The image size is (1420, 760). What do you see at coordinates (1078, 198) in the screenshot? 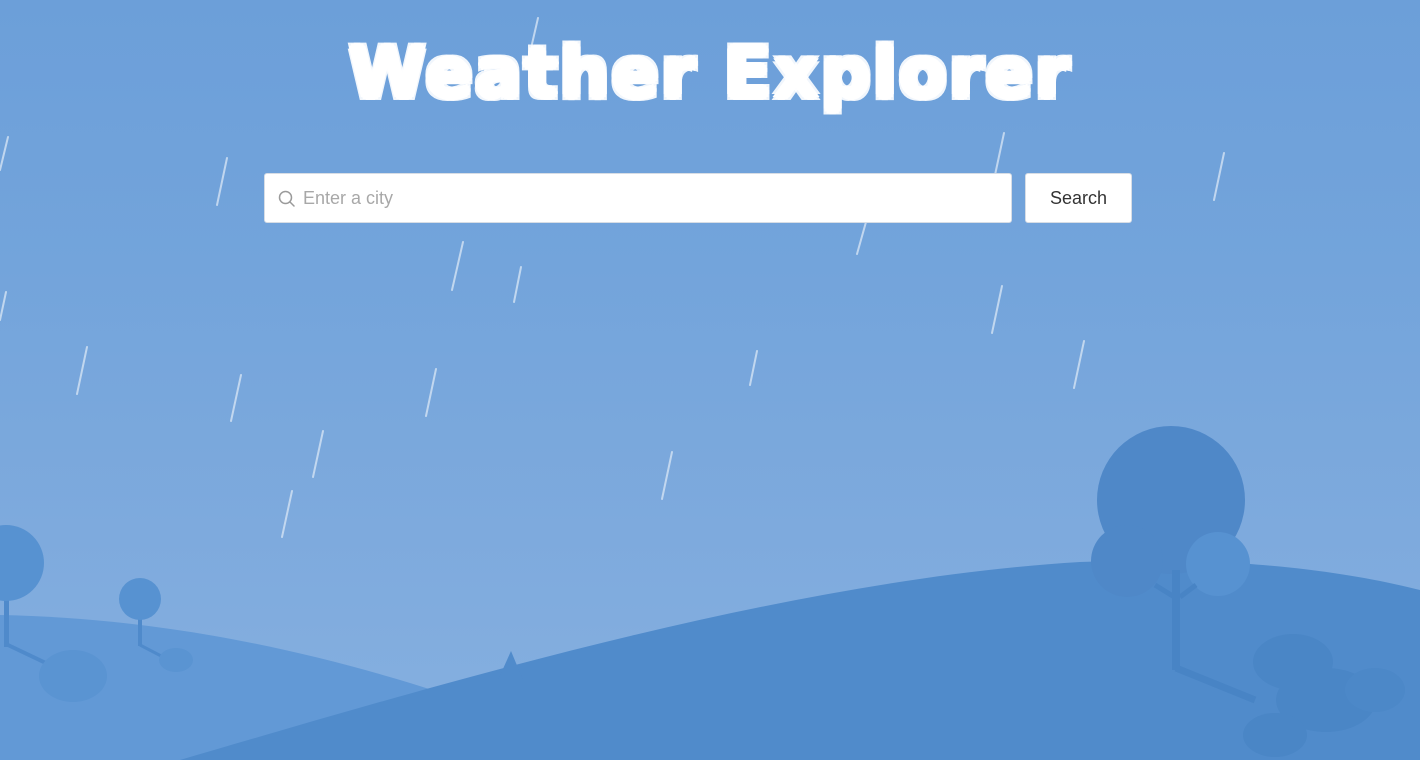
I see `search-button: Search` at bounding box center [1078, 198].